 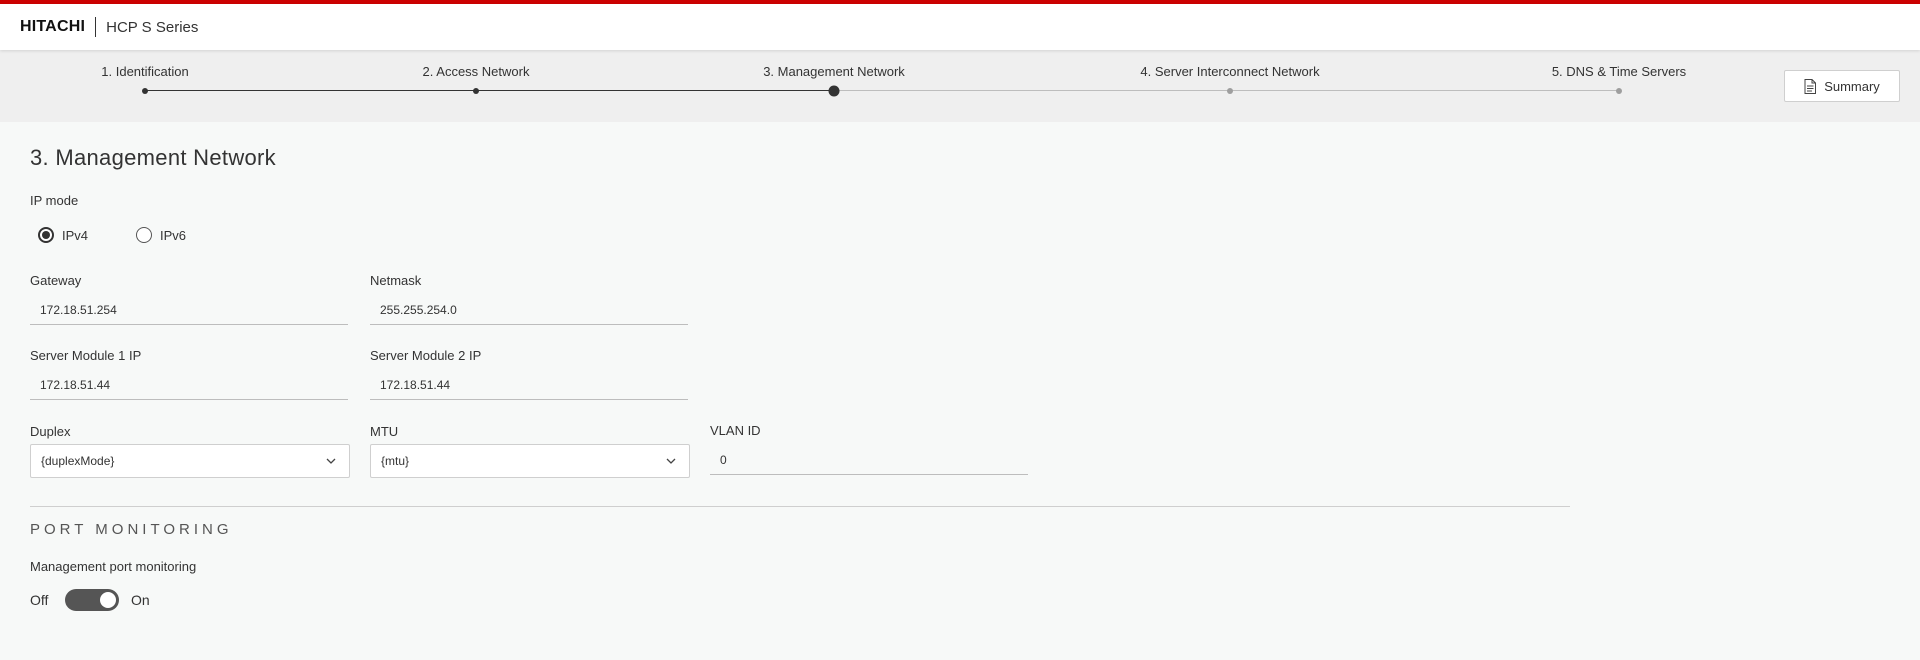 I want to click on hitachi-logo: HITACHI, so click(x=53, y=26).